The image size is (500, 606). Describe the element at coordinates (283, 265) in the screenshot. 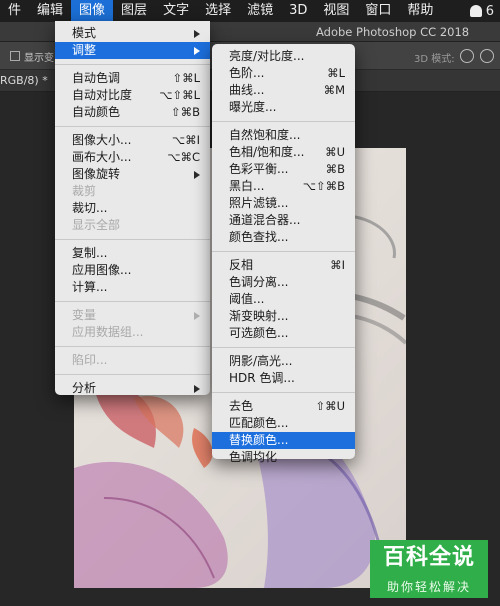

I see `adjust-menu-item: 反相 ⌘I` at that location.